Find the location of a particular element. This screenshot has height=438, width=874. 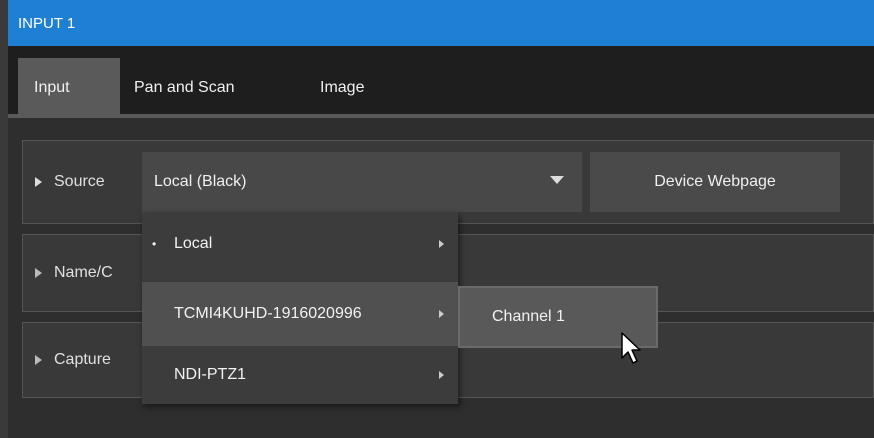

name-label: Name/C is located at coordinates (83, 272).